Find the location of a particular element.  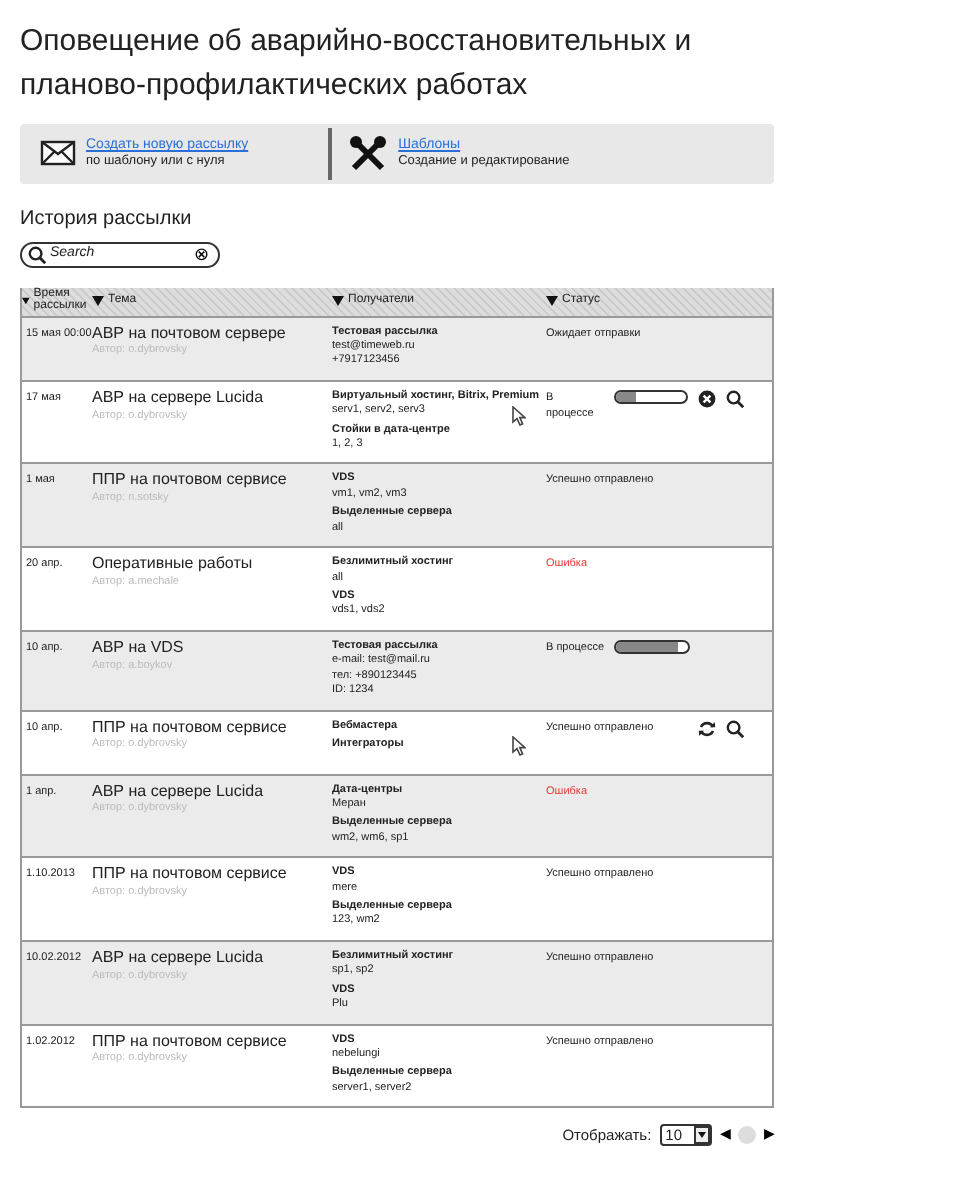

section-heading: История рассылки is located at coordinates (107, 219).